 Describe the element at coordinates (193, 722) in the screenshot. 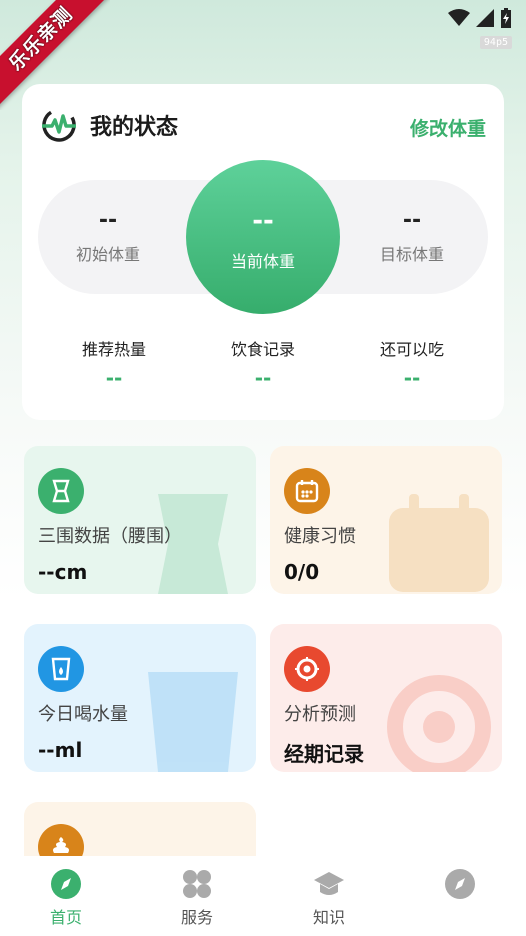

I see `cup-decoration-icon` at that location.